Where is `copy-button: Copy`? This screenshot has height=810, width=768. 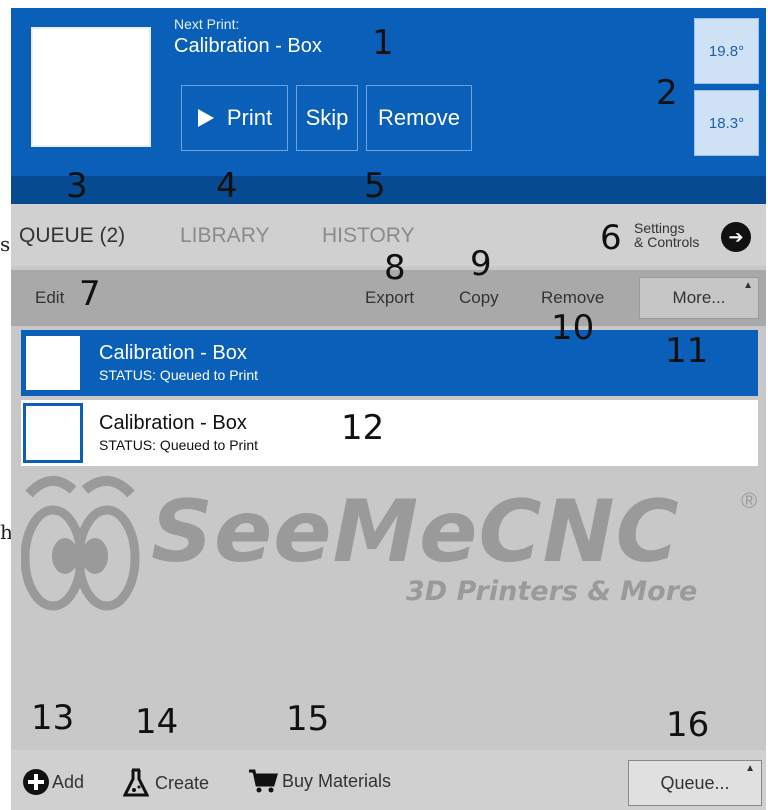 copy-button: Copy is located at coordinates (479, 298).